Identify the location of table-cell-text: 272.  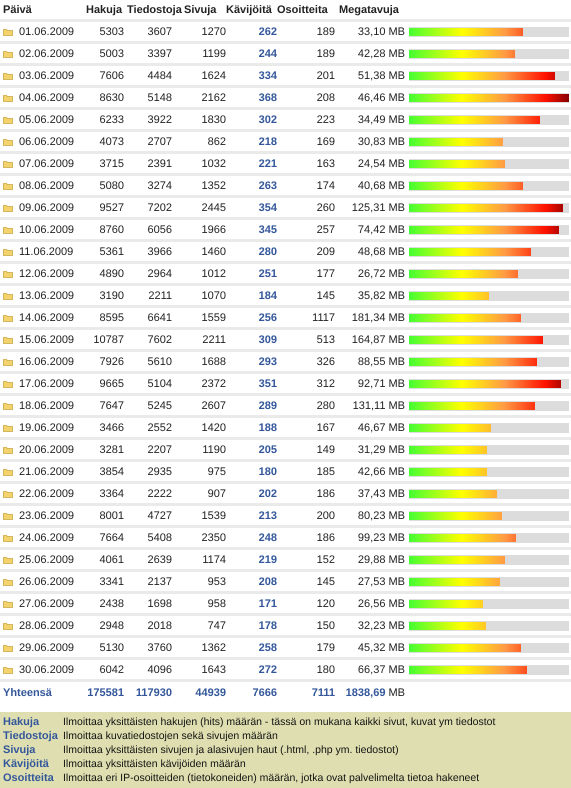
(267, 670).